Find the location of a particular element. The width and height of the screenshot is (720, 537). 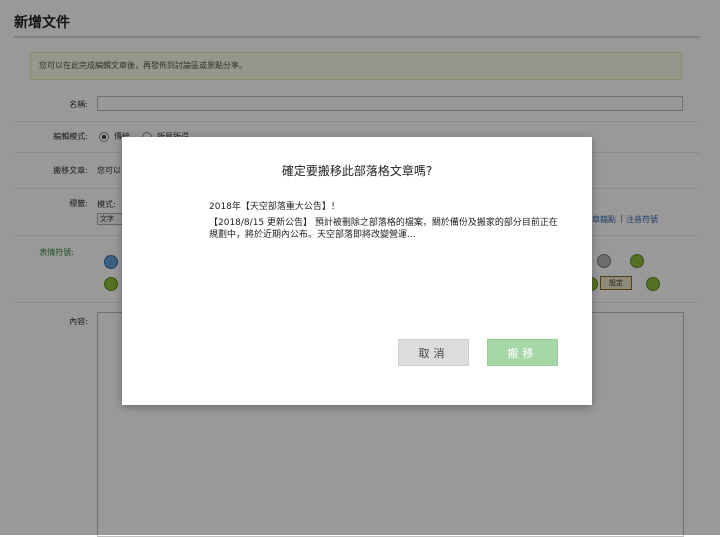

post-title: 2018年【天空部落重大公告】！ is located at coordinates (274, 207).